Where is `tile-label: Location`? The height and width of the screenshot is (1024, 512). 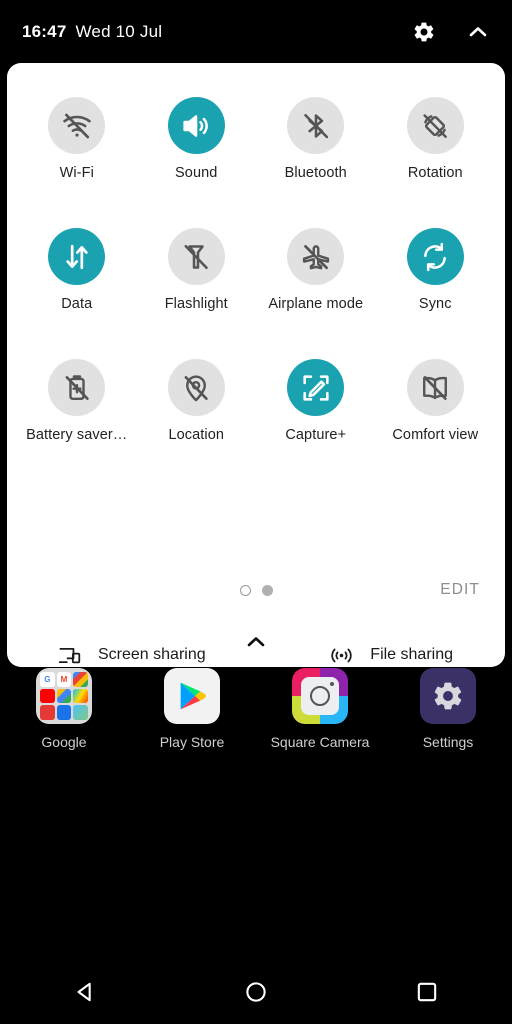
tile-label: Location is located at coordinates (196, 435).